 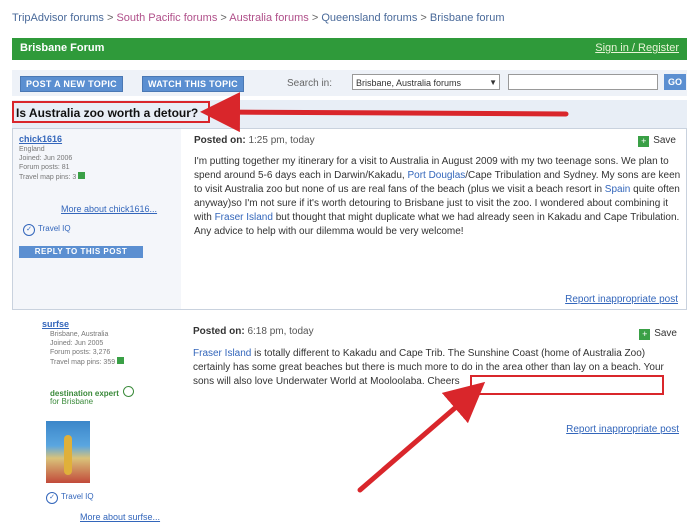 I want to click on author-forum-posts: Forum posts: 3,276, so click(x=80, y=352).